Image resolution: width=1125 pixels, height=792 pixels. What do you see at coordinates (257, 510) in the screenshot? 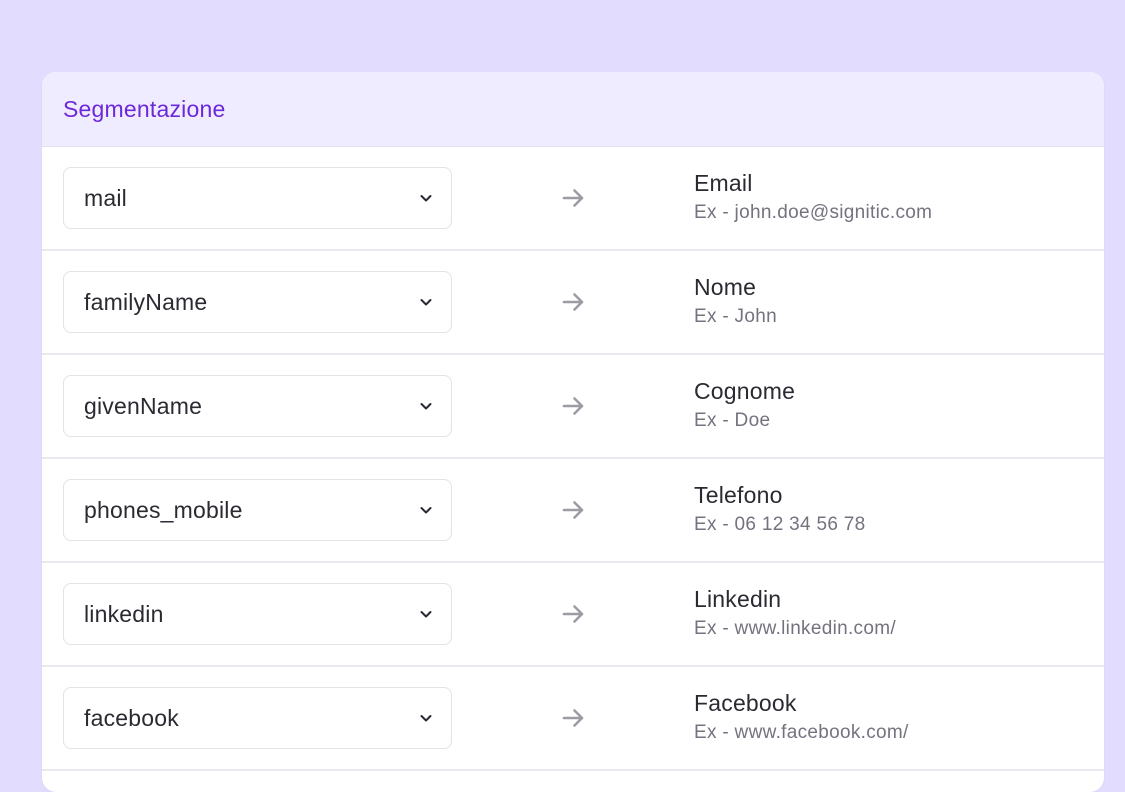
I see `source-field-select: phones_mobile` at bounding box center [257, 510].